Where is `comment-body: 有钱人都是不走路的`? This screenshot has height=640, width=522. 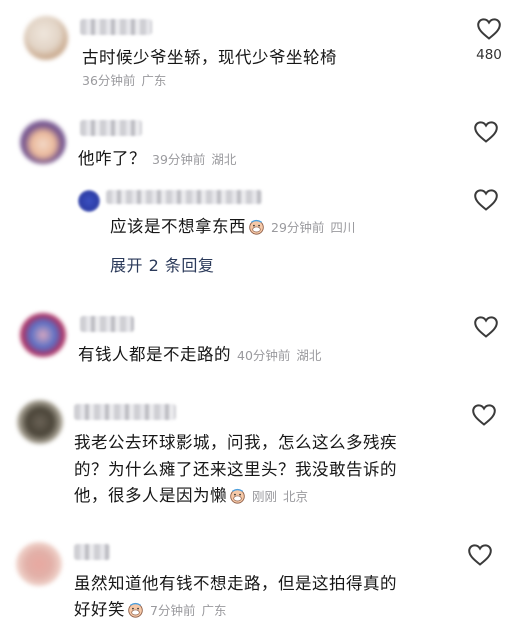 comment-body: 有钱人都是不走路的 is located at coordinates (154, 354).